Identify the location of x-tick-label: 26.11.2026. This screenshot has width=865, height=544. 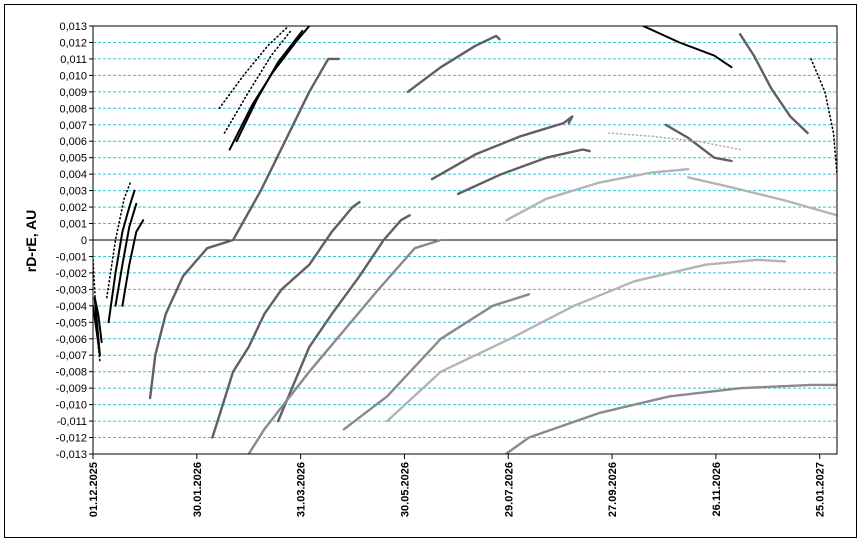
(717, 489).